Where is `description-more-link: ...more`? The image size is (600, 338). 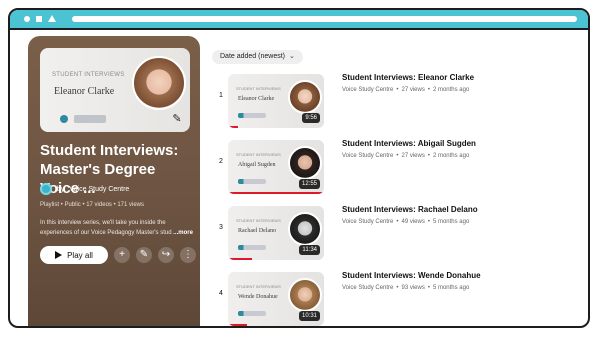 description-more-link: ...more is located at coordinates (183, 233).